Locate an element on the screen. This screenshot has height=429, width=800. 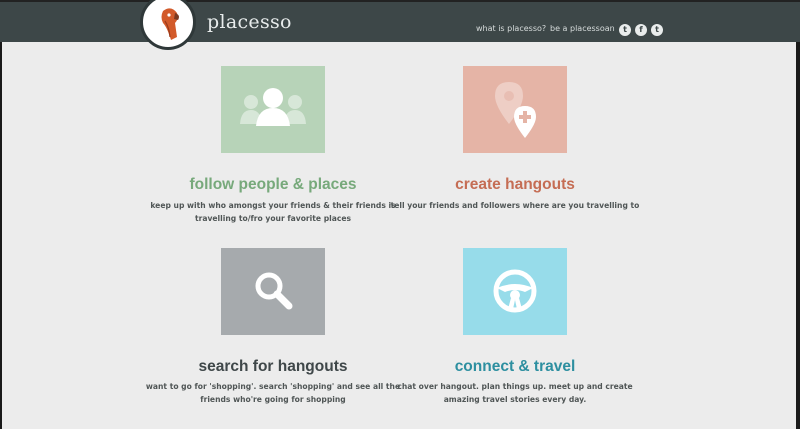
feature-title-follow: follow people & places is located at coordinates (273, 184).